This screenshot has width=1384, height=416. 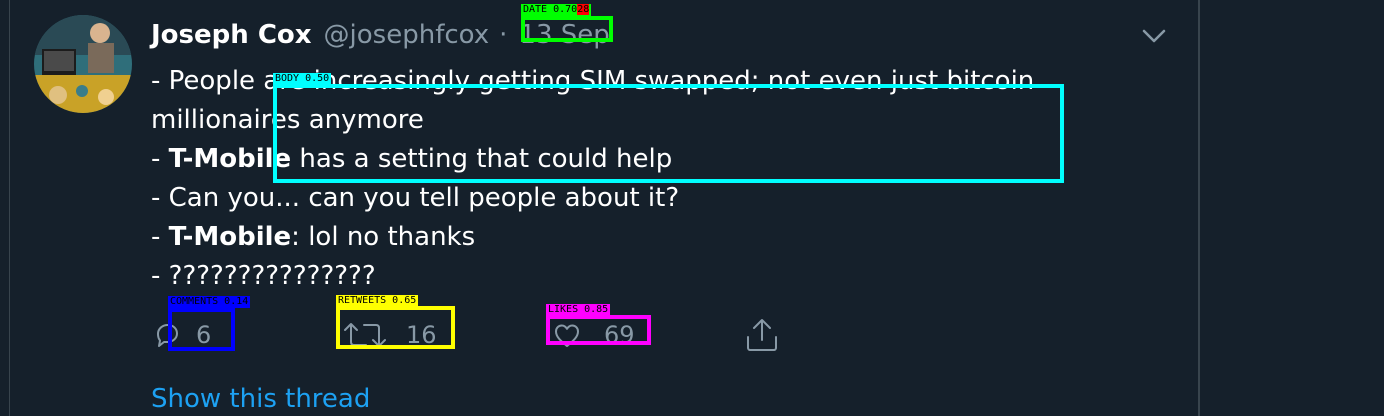 I want to click on chevron-down-icon, so click(x=1154, y=36).